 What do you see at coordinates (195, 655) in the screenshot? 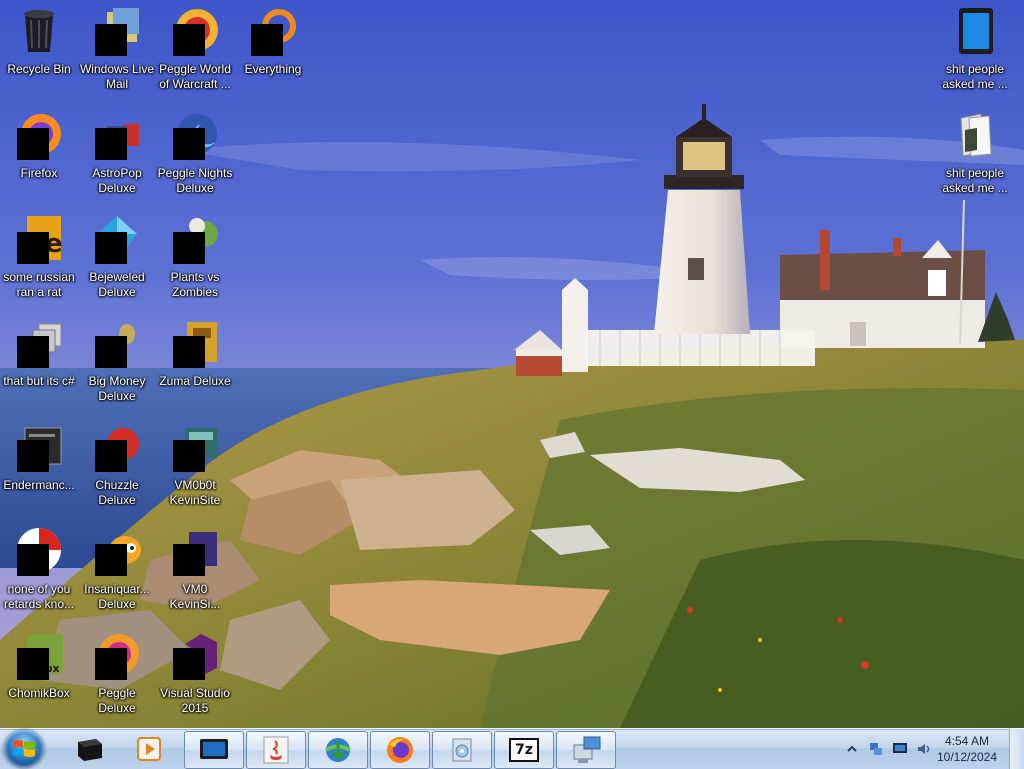
I see `visual-studio-icon` at bounding box center [195, 655].